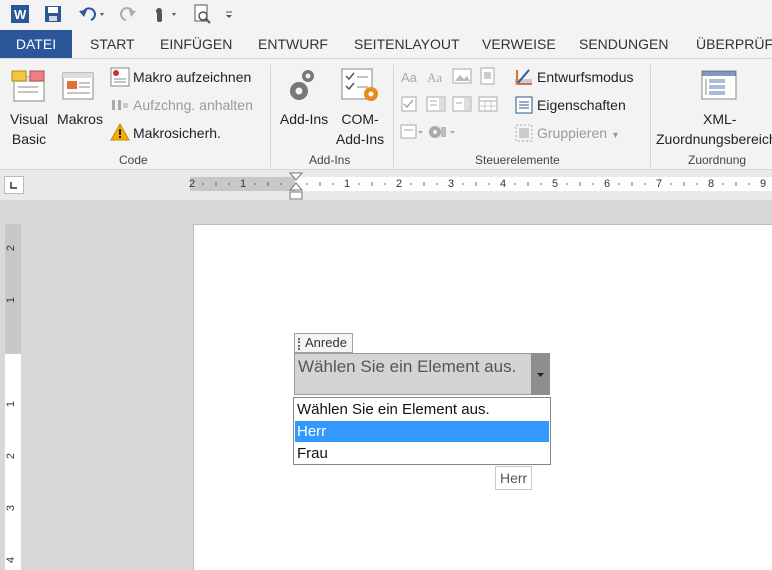  I want to click on visual-basic-label-1: Visual, so click(29, 119).